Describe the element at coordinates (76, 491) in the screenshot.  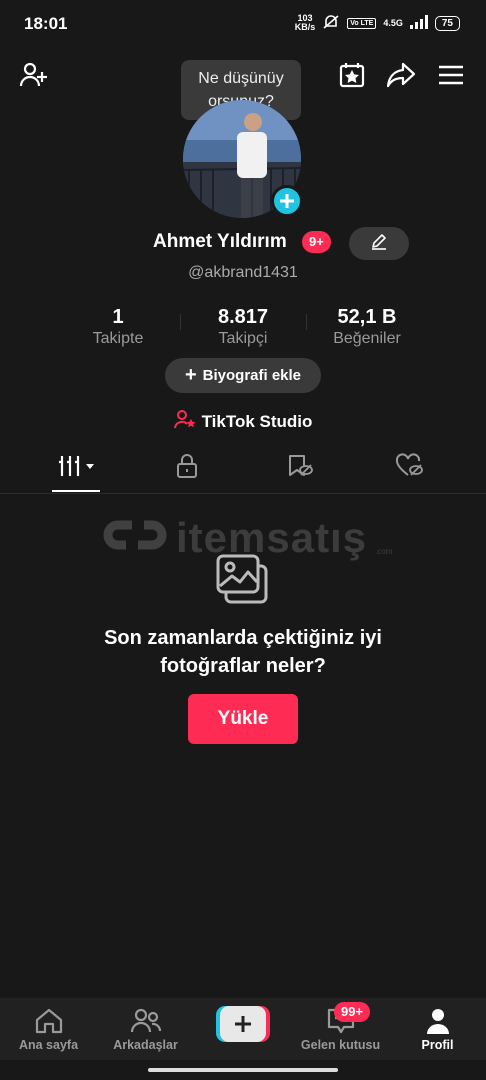
I see `active-tab-indicator` at that location.